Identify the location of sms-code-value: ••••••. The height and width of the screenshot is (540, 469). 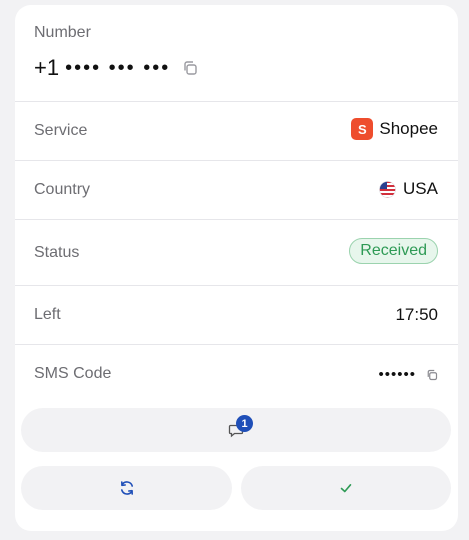
(408, 374).